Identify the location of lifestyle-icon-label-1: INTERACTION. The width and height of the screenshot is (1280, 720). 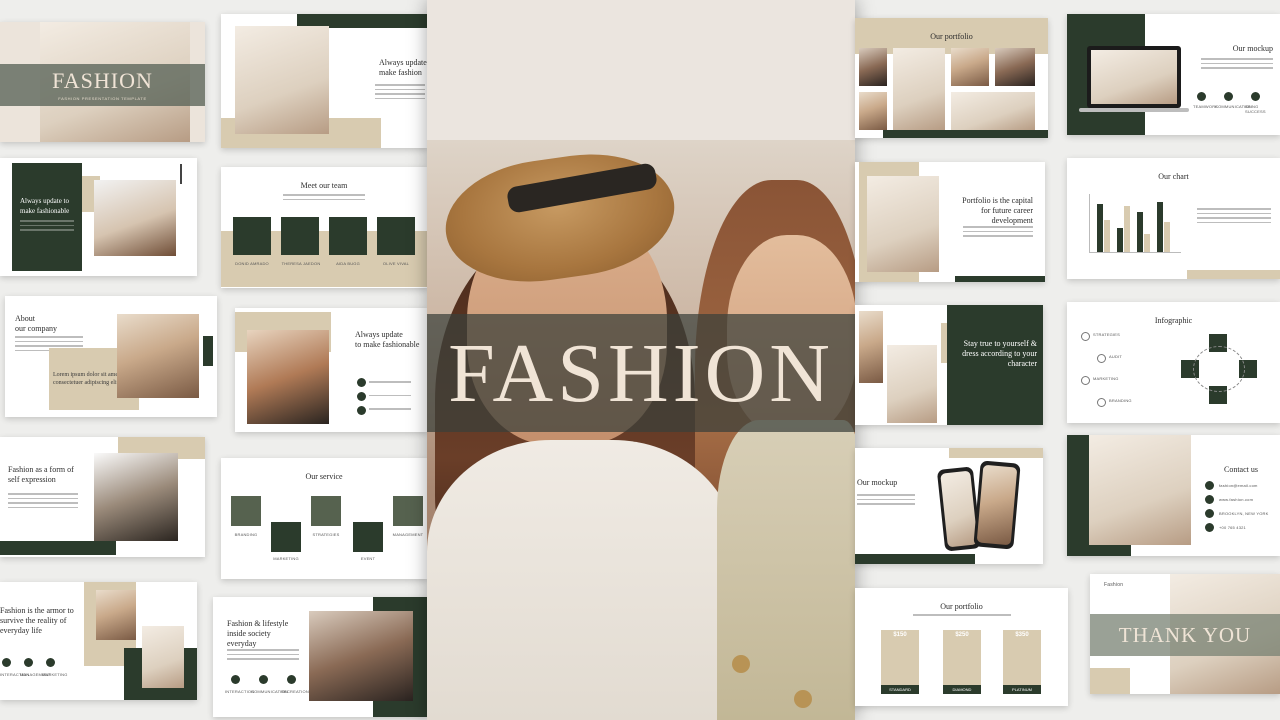
(240, 691).